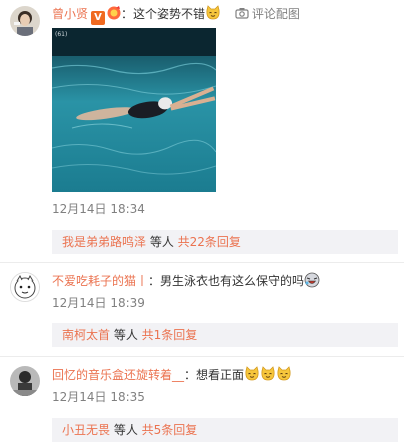  What do you see at coordinates (169, 14) in the screenshot?
I see `comment-1-text: 这个姿势不错` at bounding box center [169, 14].